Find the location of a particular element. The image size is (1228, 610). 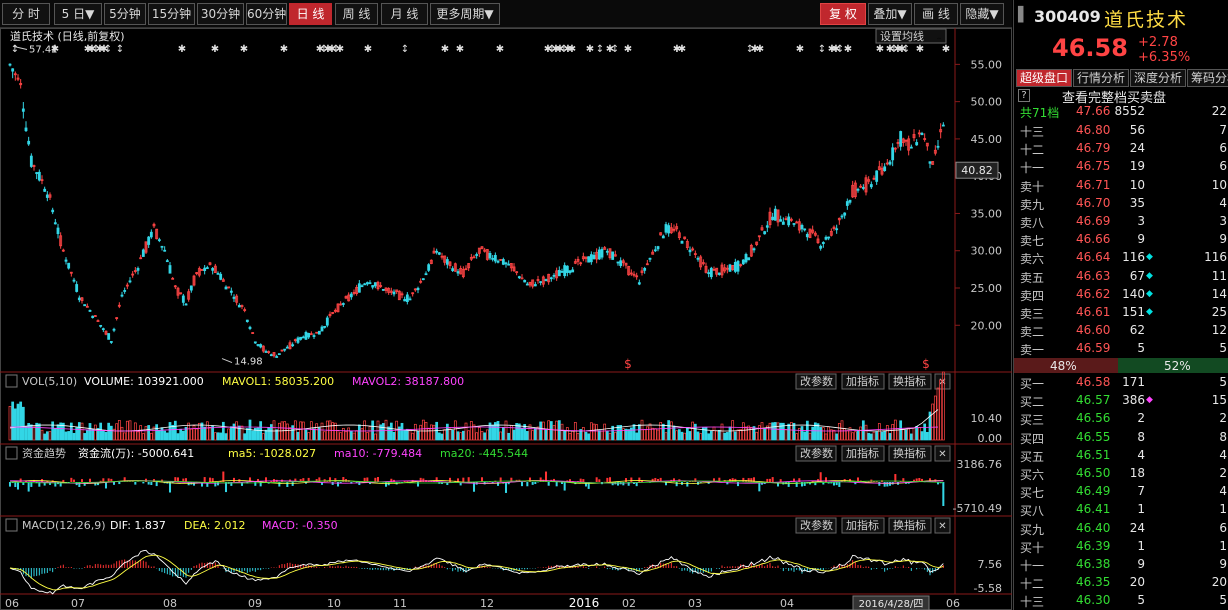

sell-level-row: 十二 46.79 24 6 is located at coordinates (1121, 149).